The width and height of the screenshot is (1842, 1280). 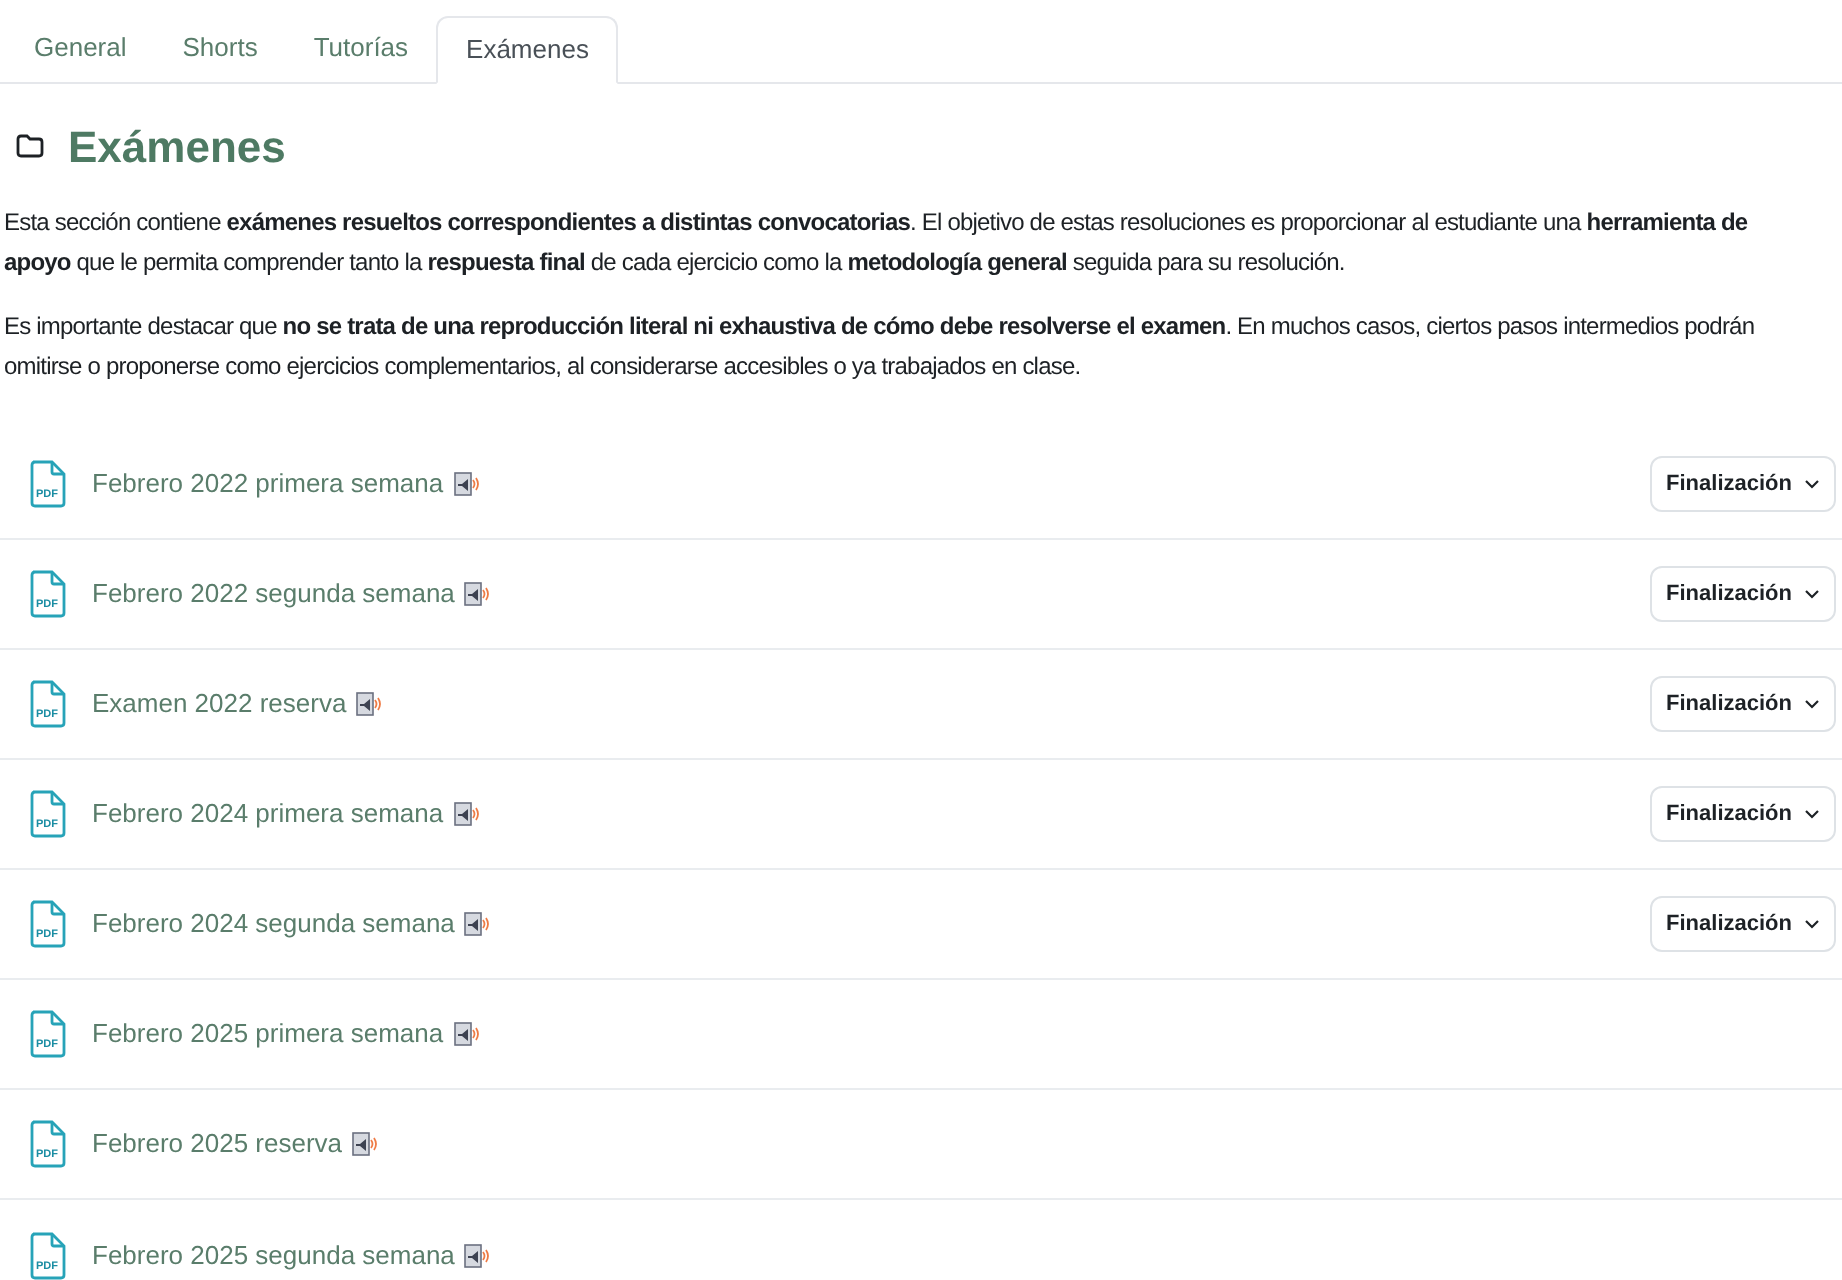 I want to click on tab: General, so click(x=80, y=48).